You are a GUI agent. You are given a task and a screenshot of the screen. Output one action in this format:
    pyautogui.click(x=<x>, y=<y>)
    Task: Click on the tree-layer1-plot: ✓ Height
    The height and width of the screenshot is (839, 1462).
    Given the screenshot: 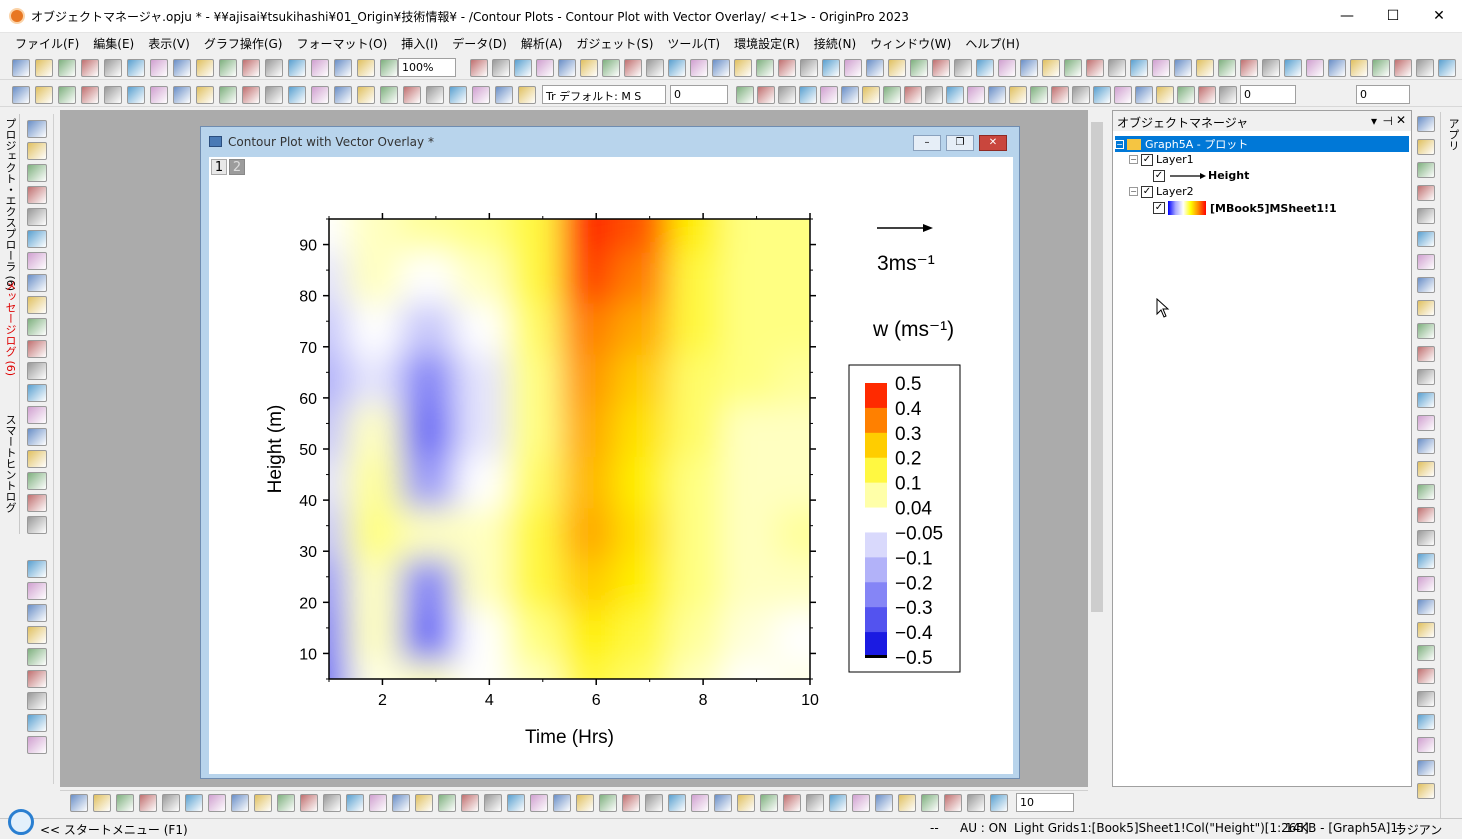 What is the action you would take?
    pyautogui.click(x=1201, y=175)
    